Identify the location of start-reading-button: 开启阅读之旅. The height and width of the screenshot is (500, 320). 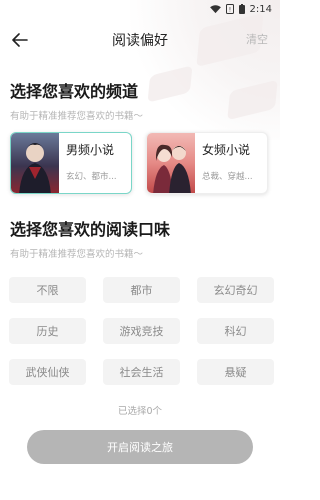
(140, 447).